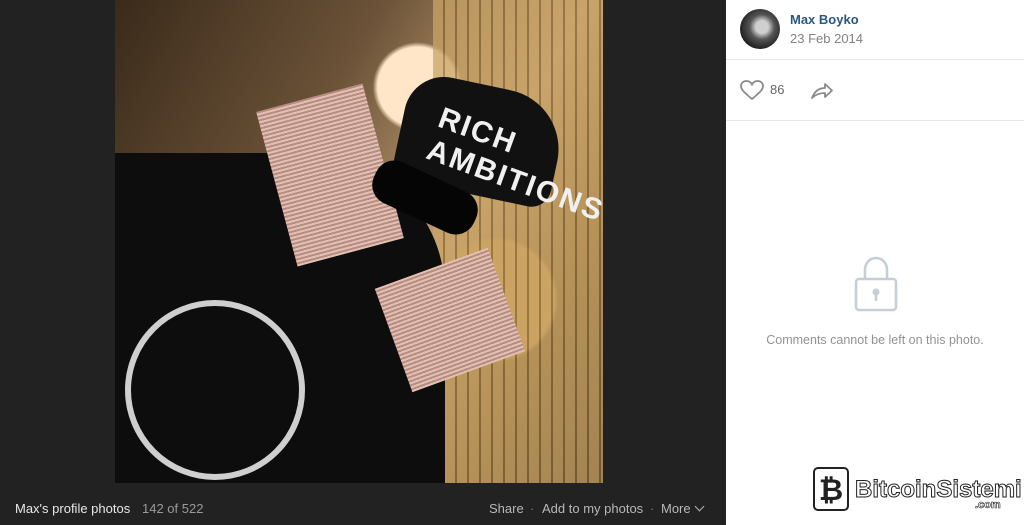 This screenshot has height=525, width=1024. I want to click on add-to-photos-link: Add to my photos, so click(592, 508).